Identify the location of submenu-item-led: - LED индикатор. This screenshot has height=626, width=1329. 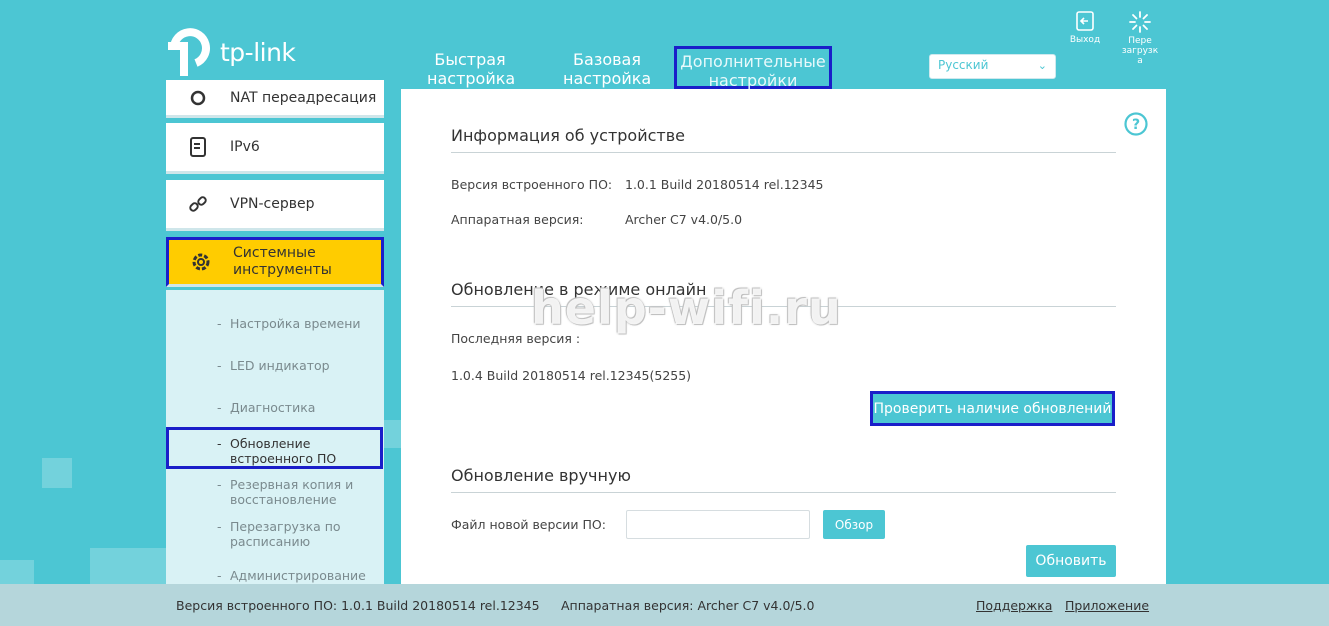
(273, 365).